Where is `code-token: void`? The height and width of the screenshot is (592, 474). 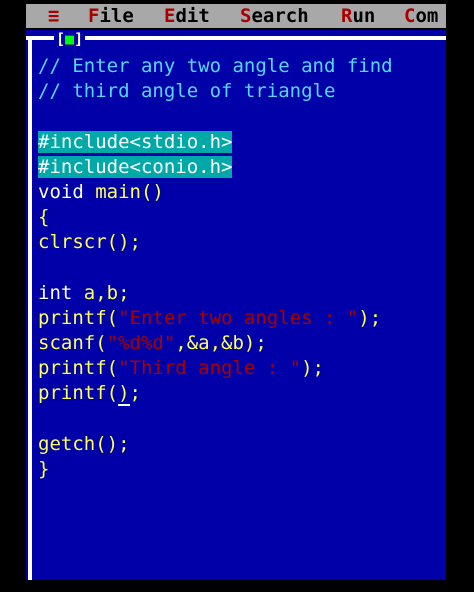 code-token: void is located at coordinates (67, 191).